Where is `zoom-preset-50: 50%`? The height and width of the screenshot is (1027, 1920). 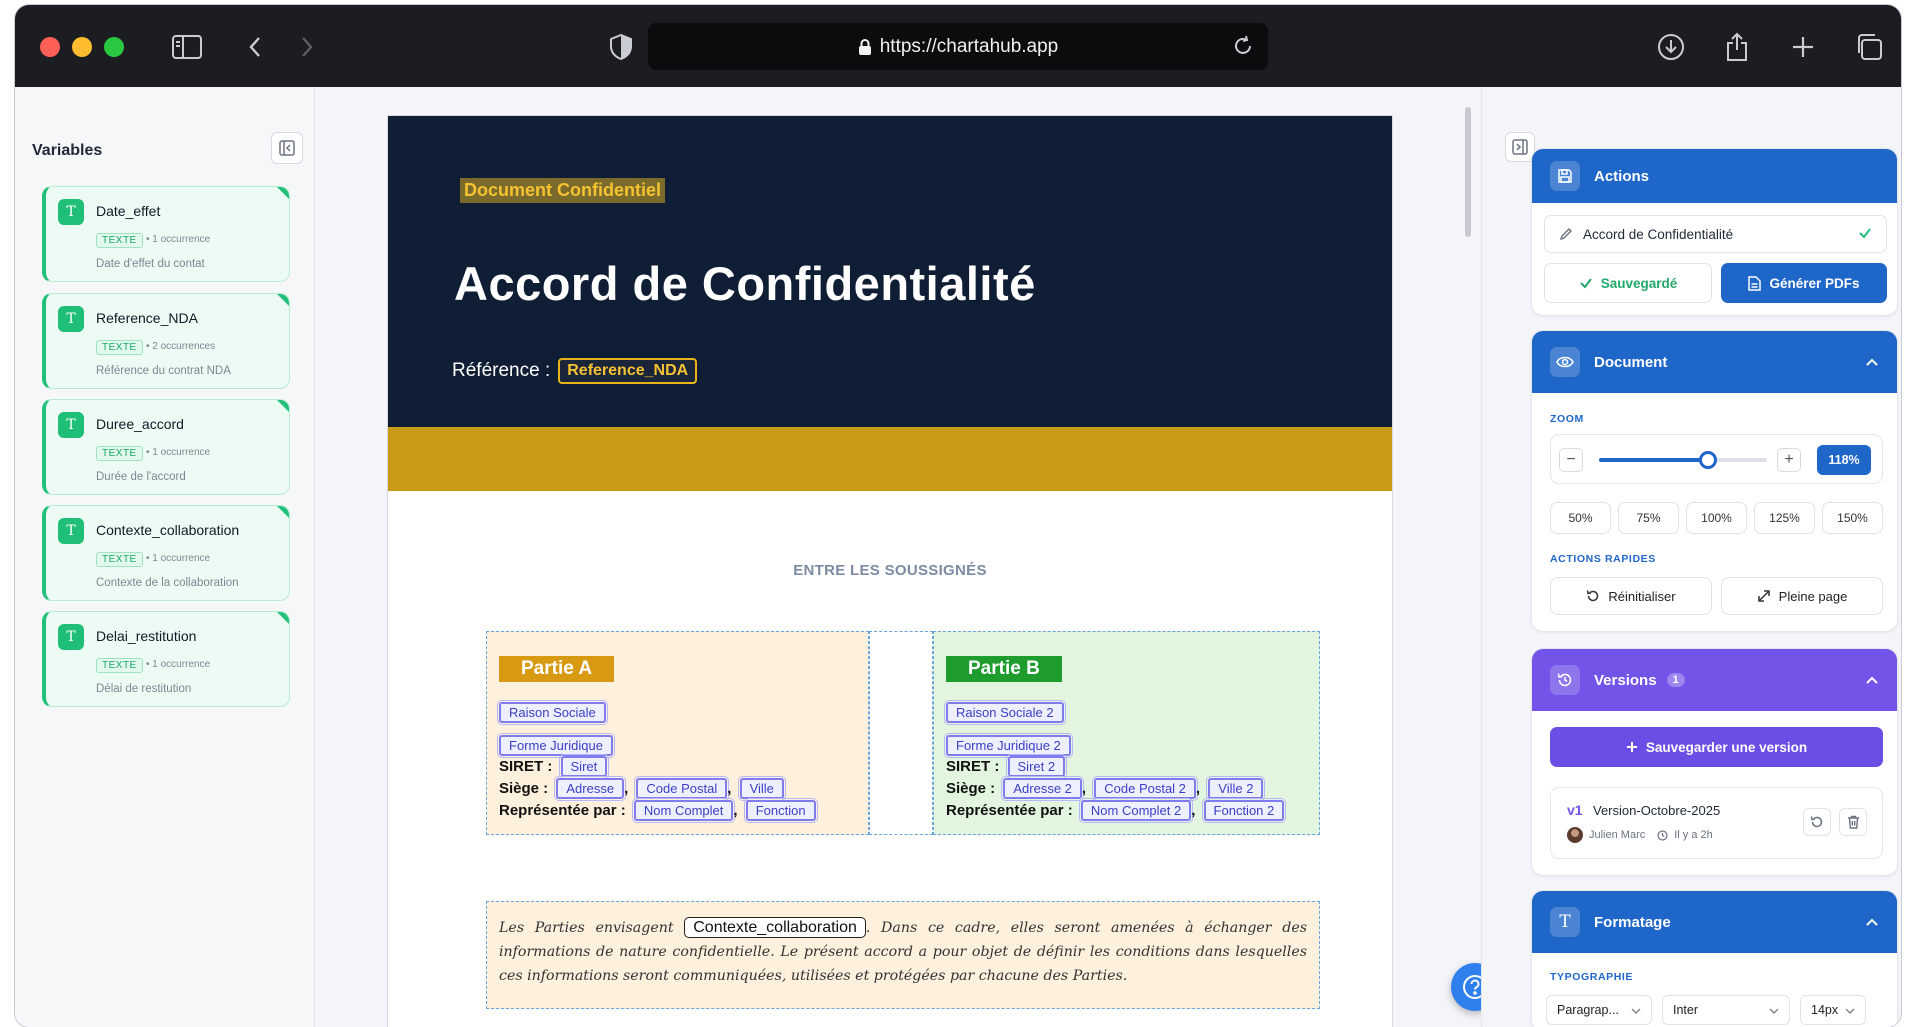
zoom-preset-50: 50% is located at coordinates (1580, 518).